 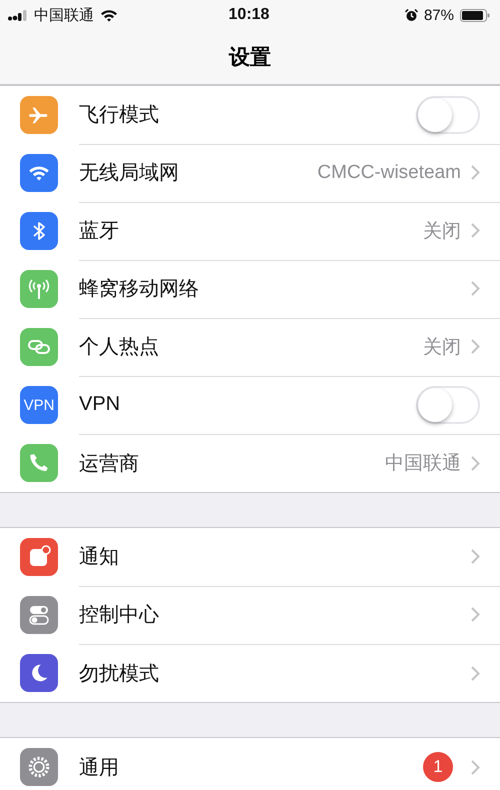 I want to click on settings-row: 通知, so click(x=250, y=557).